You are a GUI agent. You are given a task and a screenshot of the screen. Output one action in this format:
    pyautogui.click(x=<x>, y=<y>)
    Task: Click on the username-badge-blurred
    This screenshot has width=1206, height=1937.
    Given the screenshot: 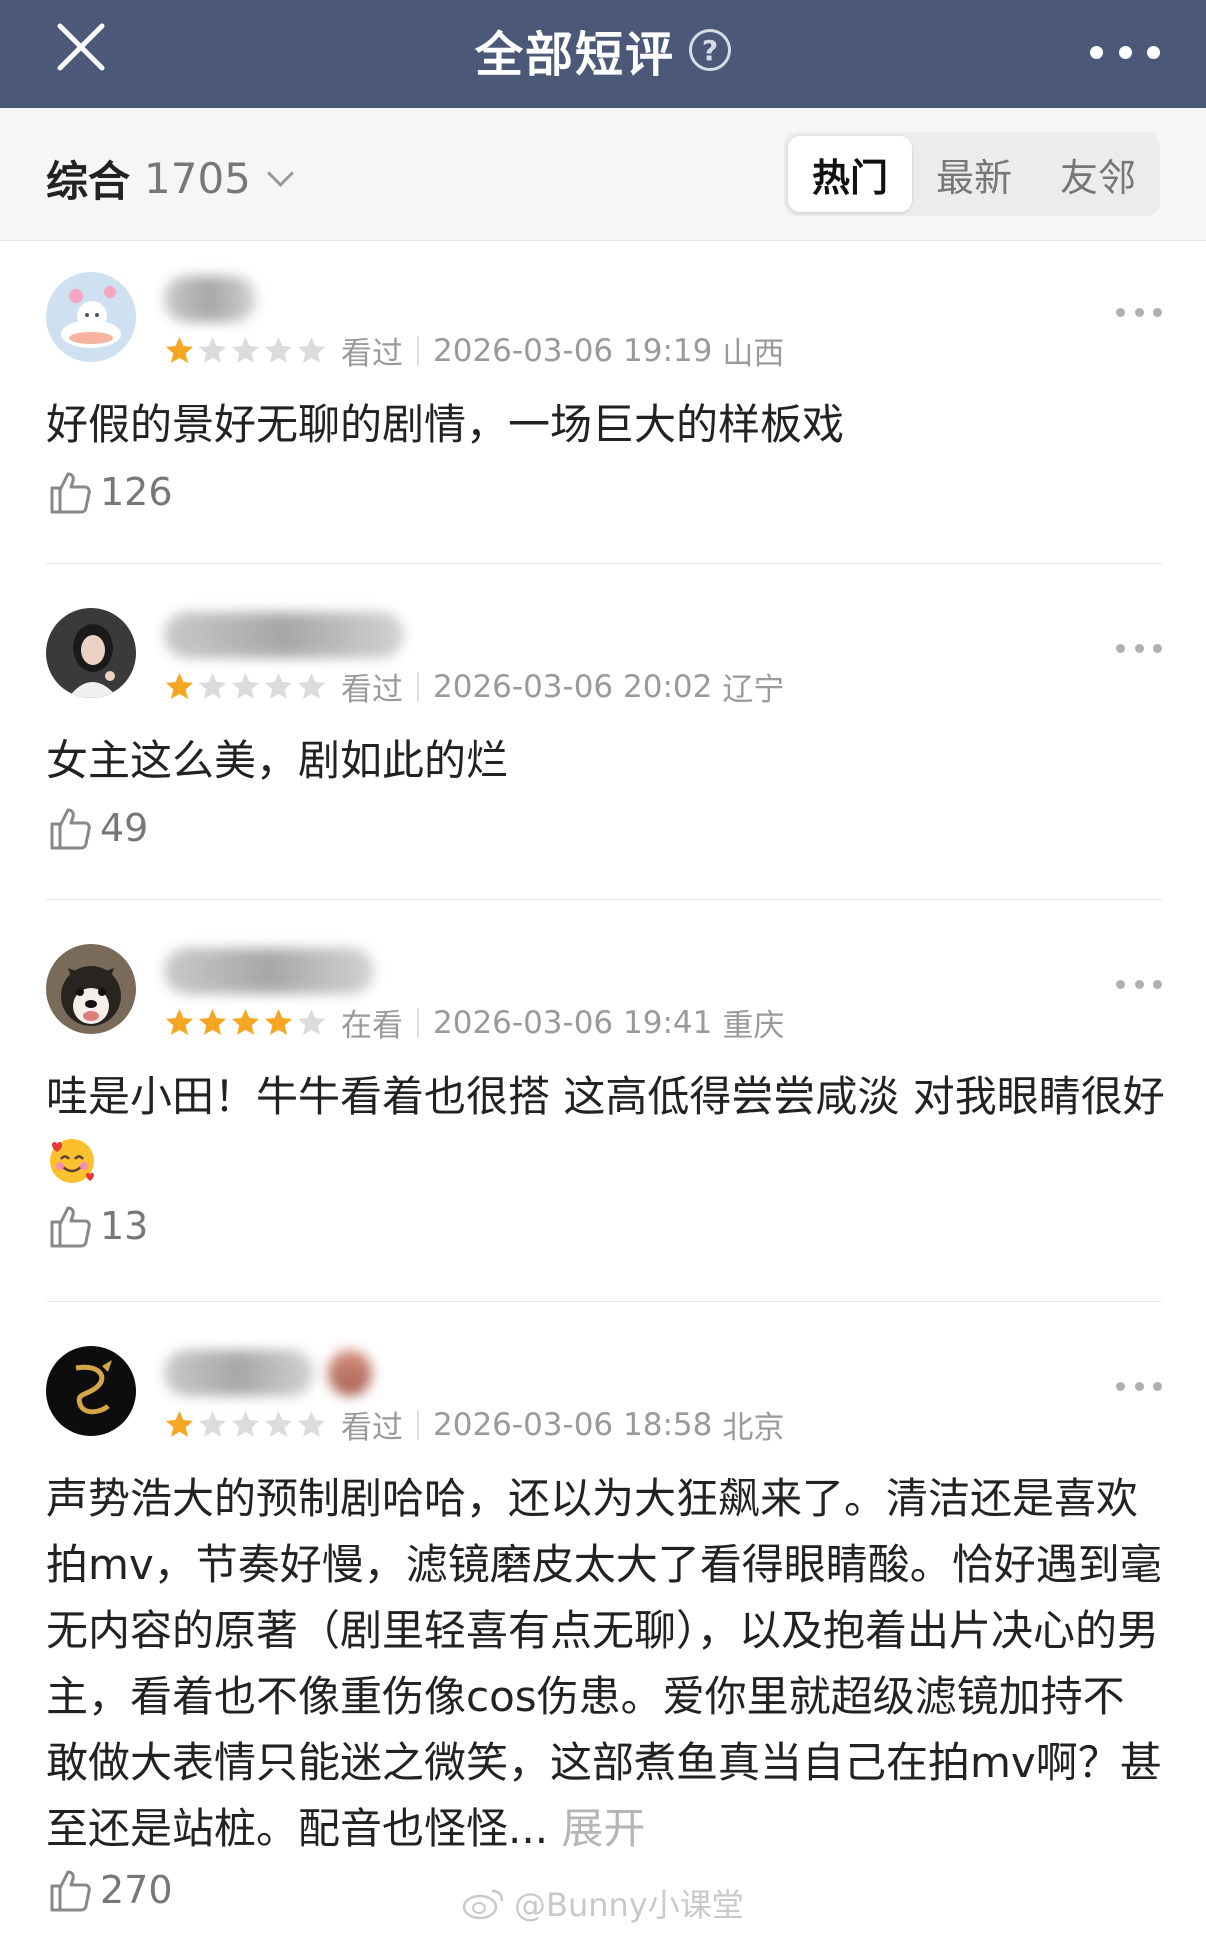 What is the action you would take?
    pyautogui.click(x=350, y=1373)
    